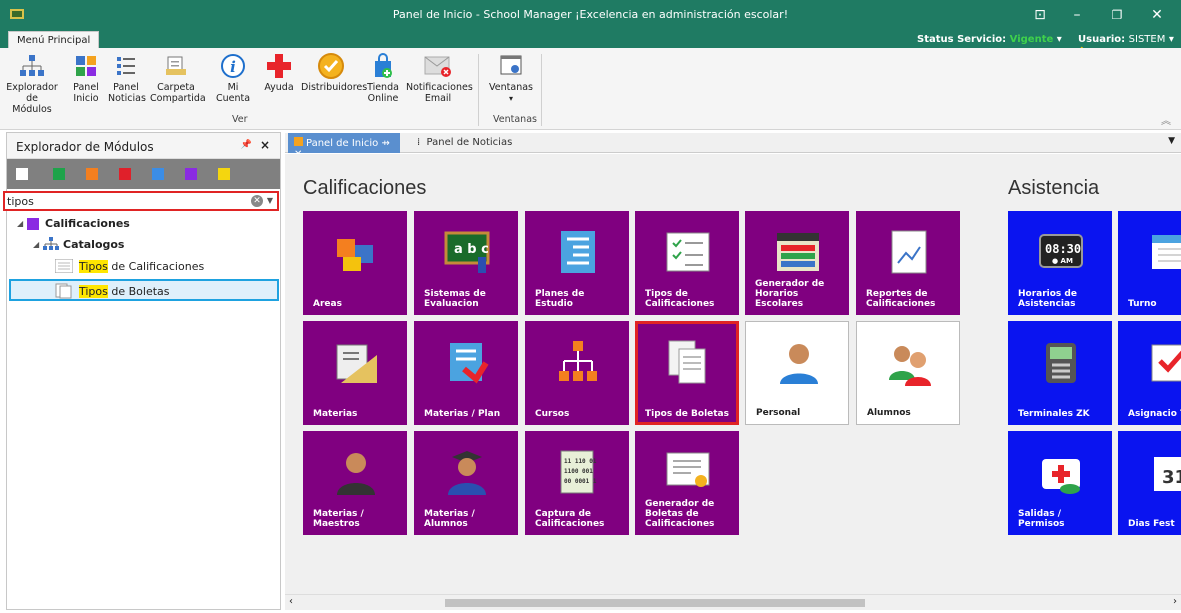 The height and width of the screenshot is (613, 1181). What do you see at coordinates (908, 263) in the screenshot?
I see `tile-reportes-de-calificaciones: Reportes de Calificaciones` at bounding box center [908, 263].